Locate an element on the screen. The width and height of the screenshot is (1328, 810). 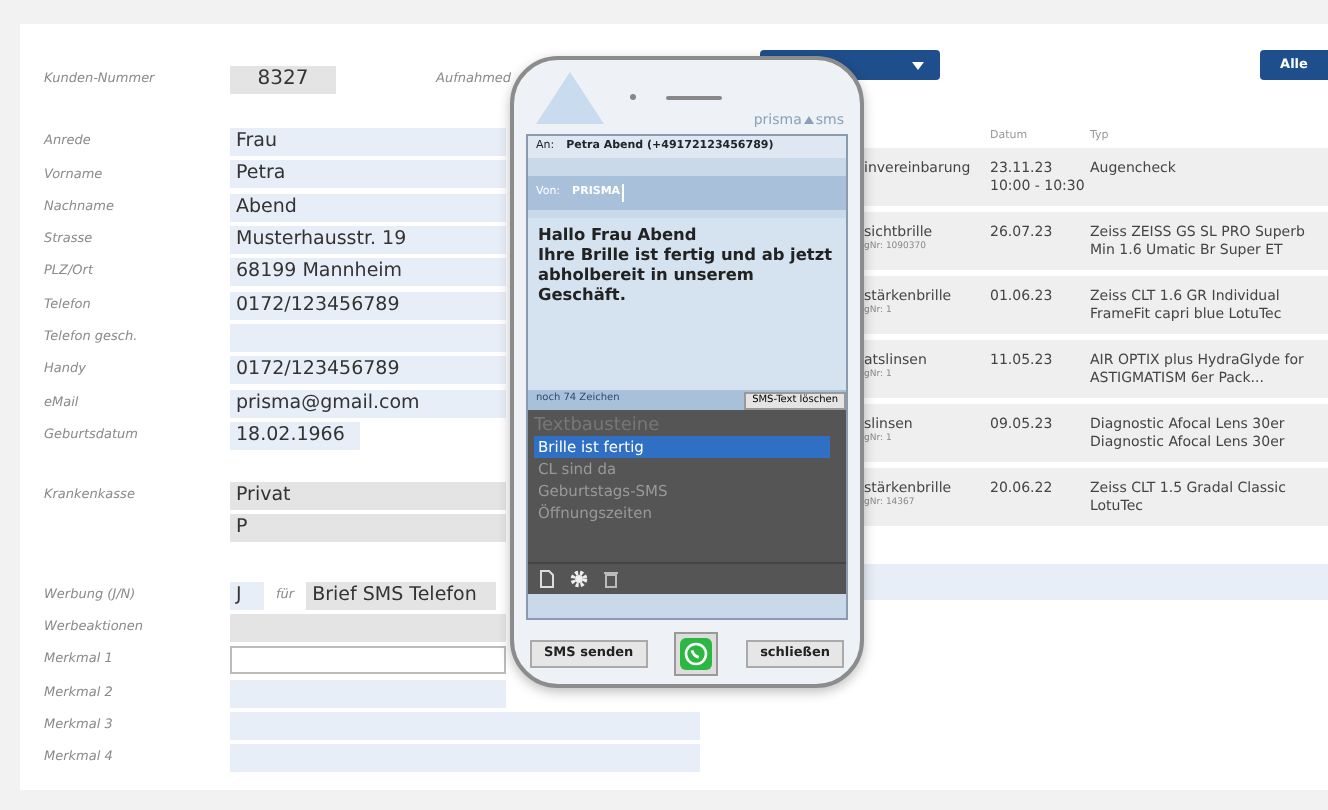
logo-icon is located at coordinates (570, 98).